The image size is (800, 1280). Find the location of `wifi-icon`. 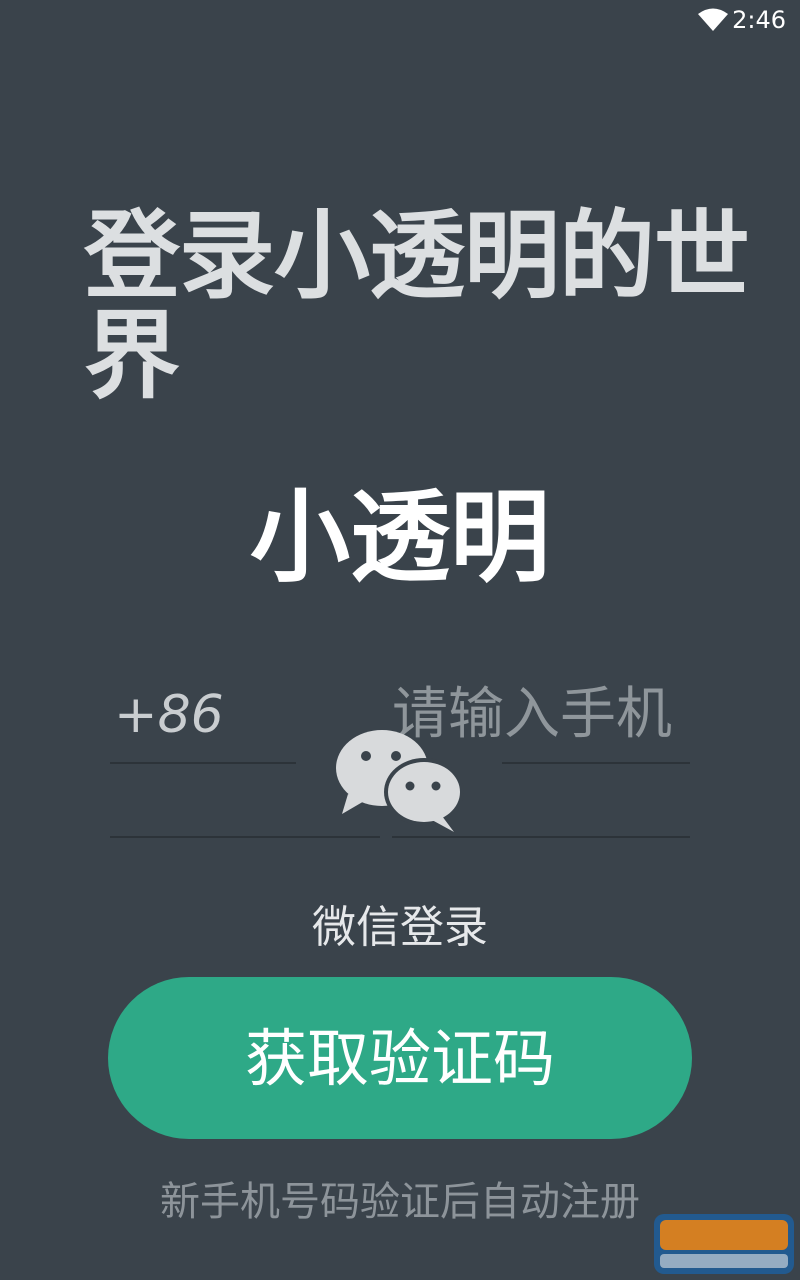

wifi-icon is located at coordinates (713, 19).